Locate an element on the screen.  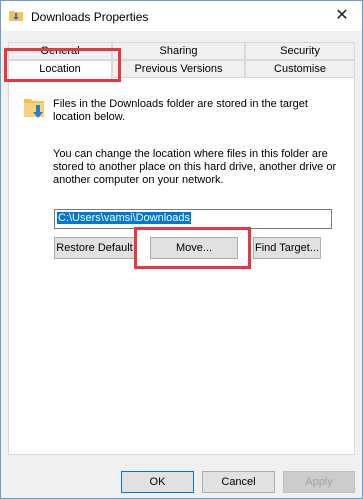
apply-button: Apply is located at coordinates (319, 482).